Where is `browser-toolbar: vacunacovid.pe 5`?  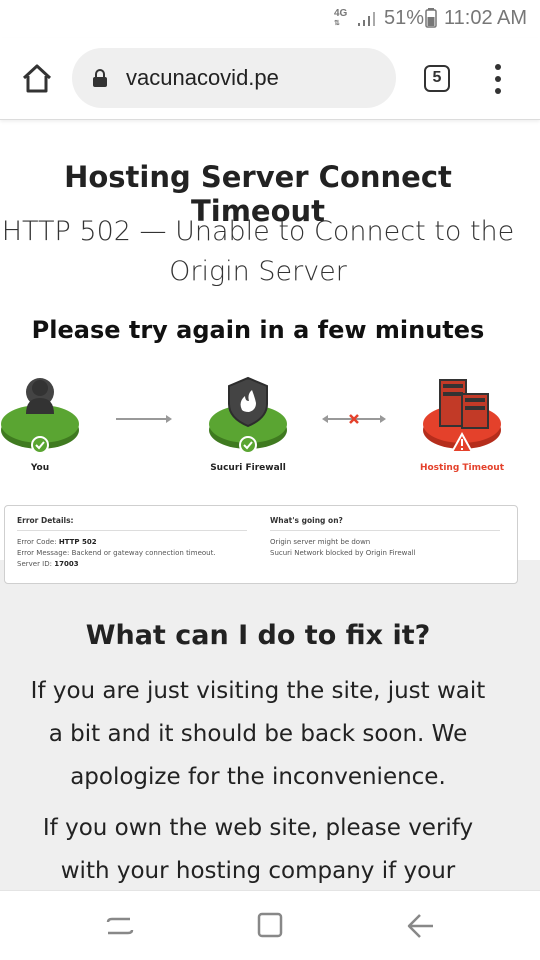
browser-toolbar: vacunacovid.pe 5 is located at coordinates (270, 79).